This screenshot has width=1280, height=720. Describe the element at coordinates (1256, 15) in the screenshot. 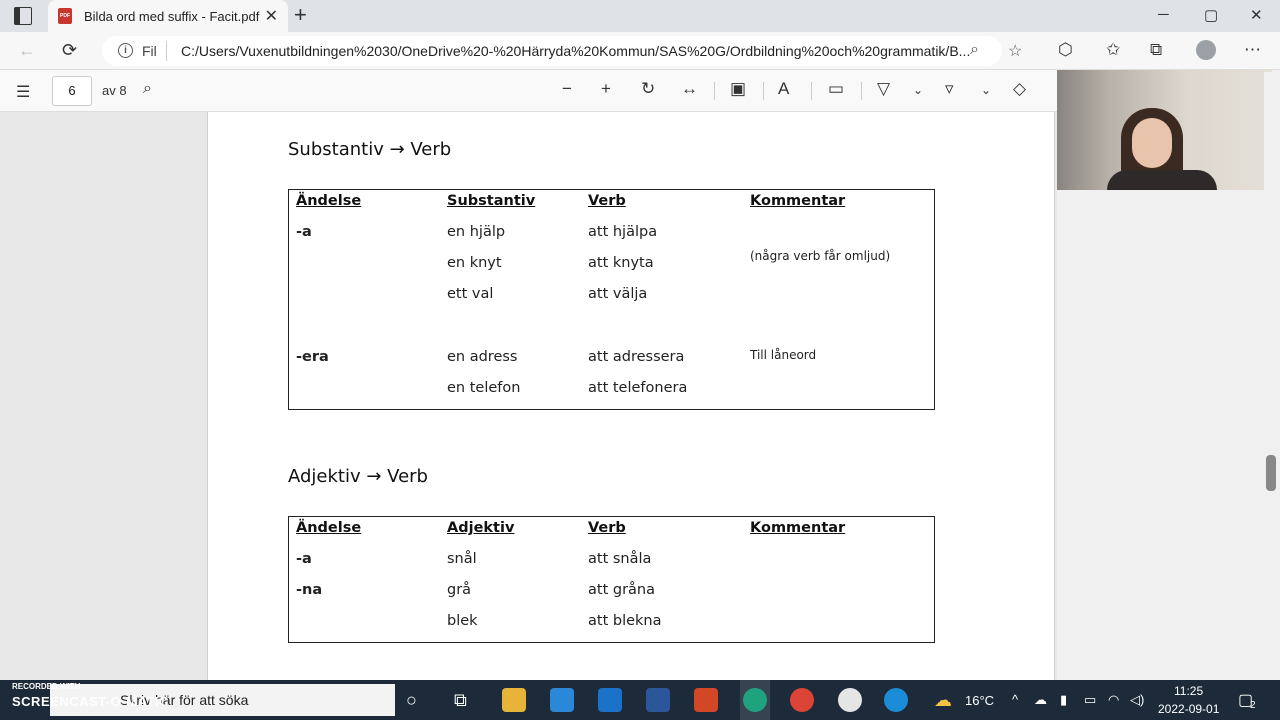

I see `close-window-button: ✕` at that location.